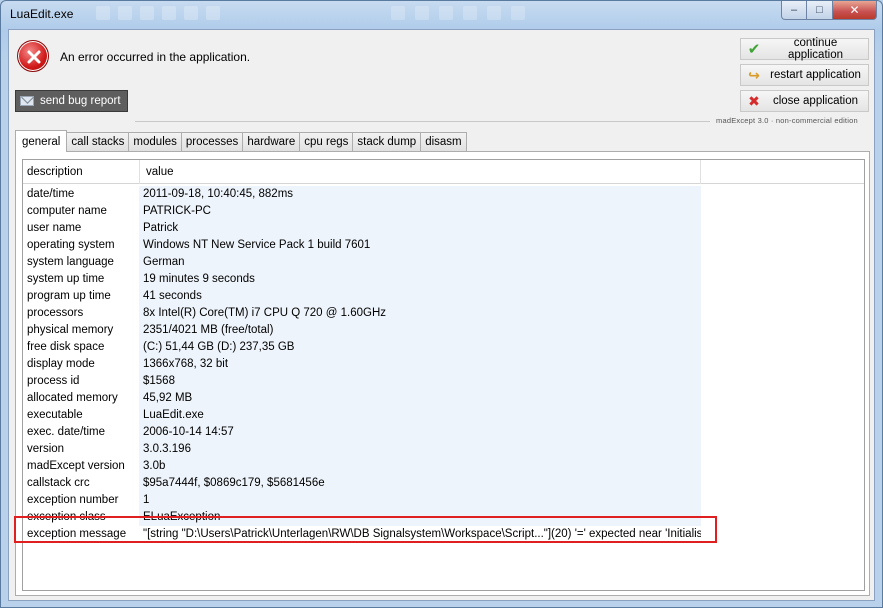  Describe the element at coordinates (80, 500) in the screenshot. I see `row-description: exception number` at that location.